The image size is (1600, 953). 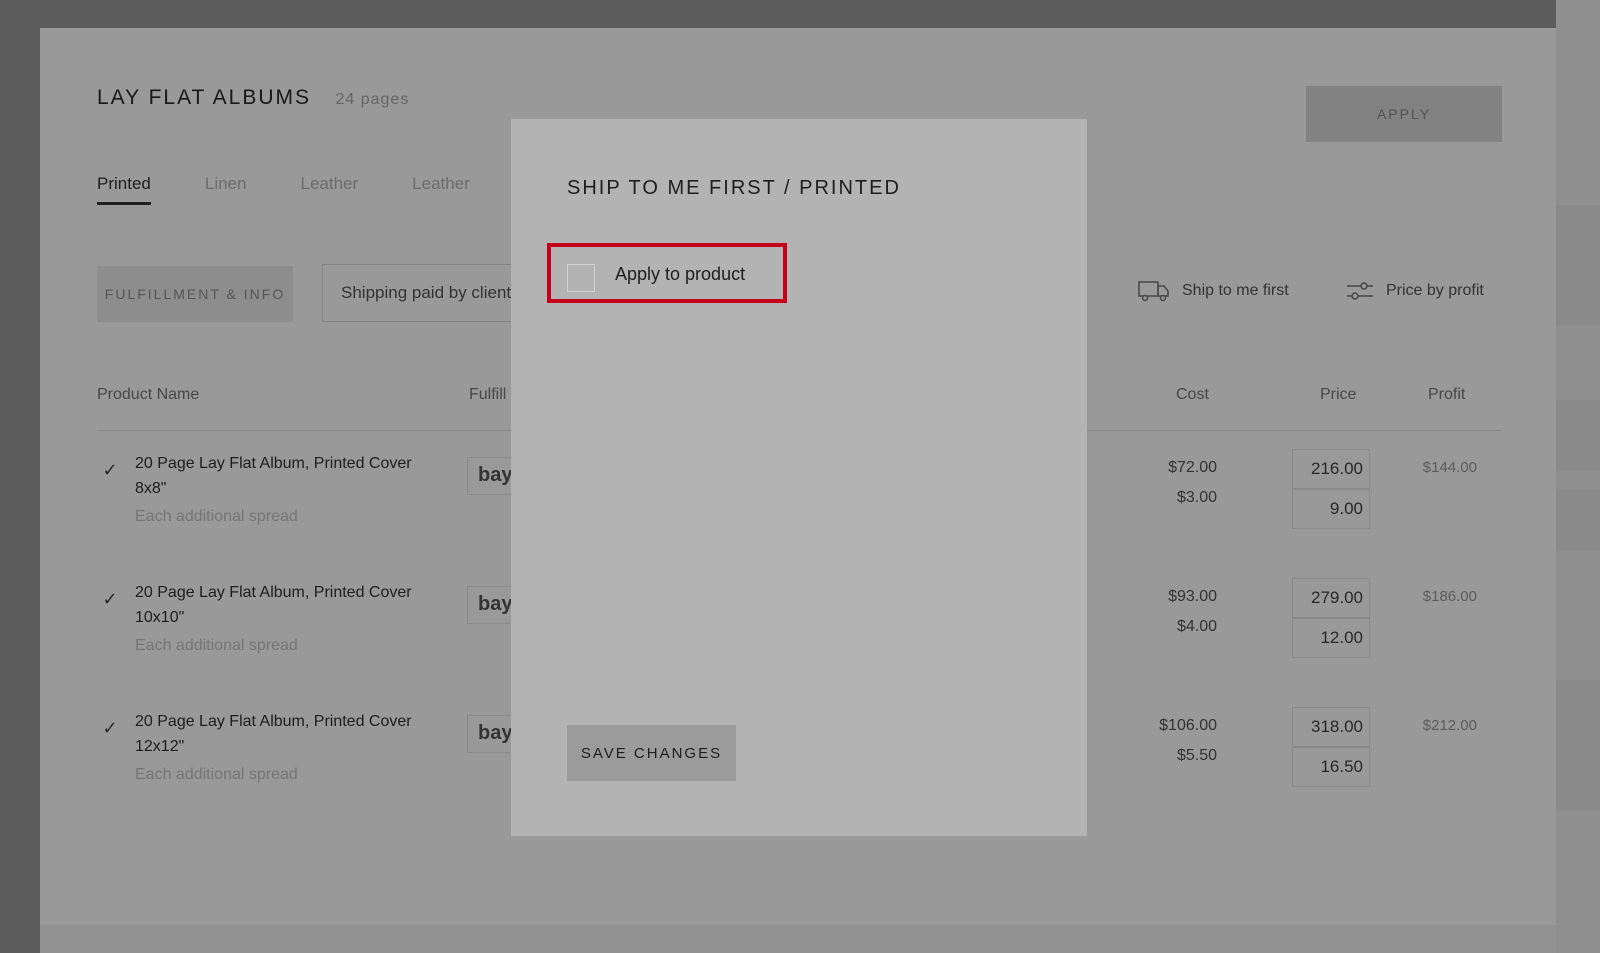 I want to click on modal-title: SHIP TO ME FIRST / PRINTED, so click(x=734, y=188).